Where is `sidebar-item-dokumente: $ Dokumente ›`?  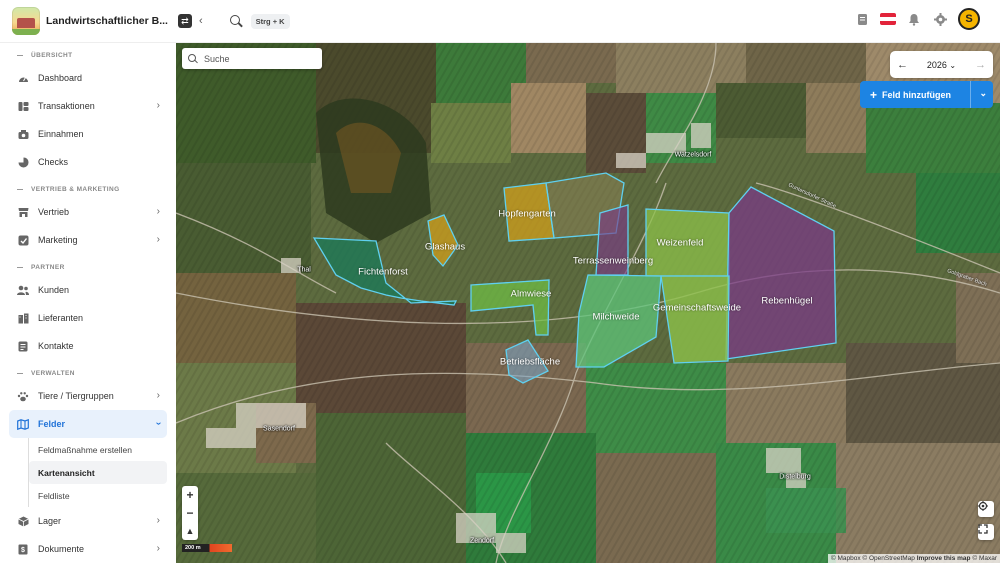
sidebar-item-dokumente: $ Dokumente › is located at coordinates (88, 549).